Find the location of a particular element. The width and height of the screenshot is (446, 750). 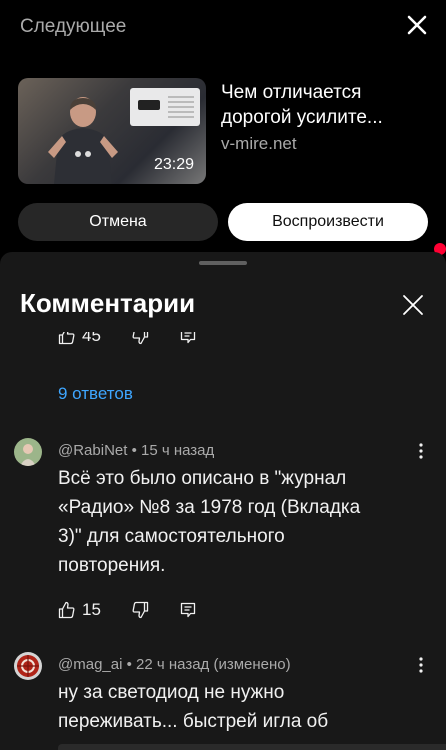

comment-line: переживать... быстрей игла об is located at coordinates (193, 721).